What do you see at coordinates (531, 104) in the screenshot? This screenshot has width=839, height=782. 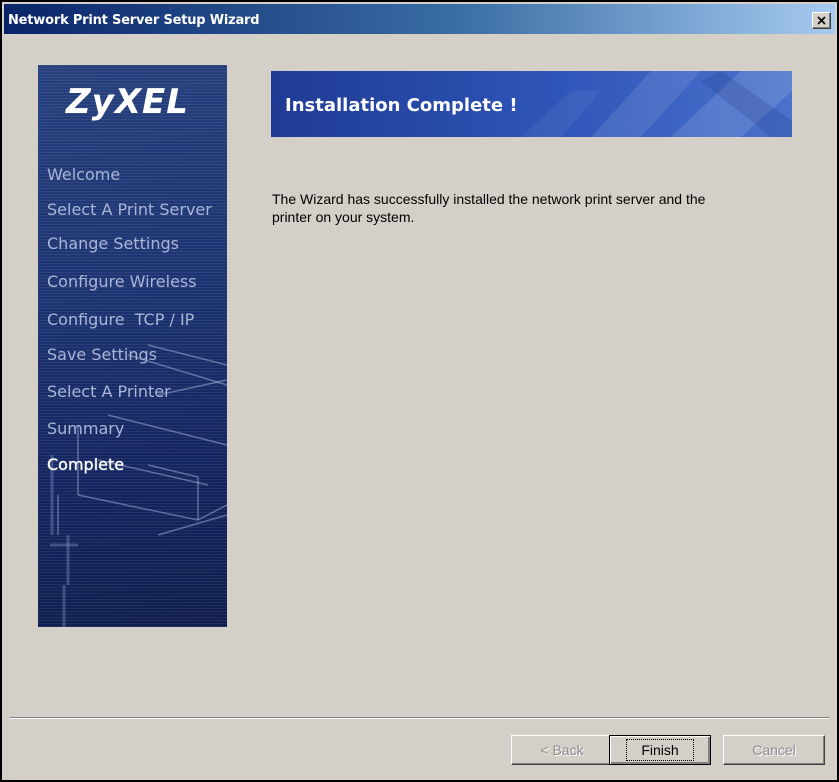 I see `header-banner: Installation Complete !` at bounding box center [531, 104].